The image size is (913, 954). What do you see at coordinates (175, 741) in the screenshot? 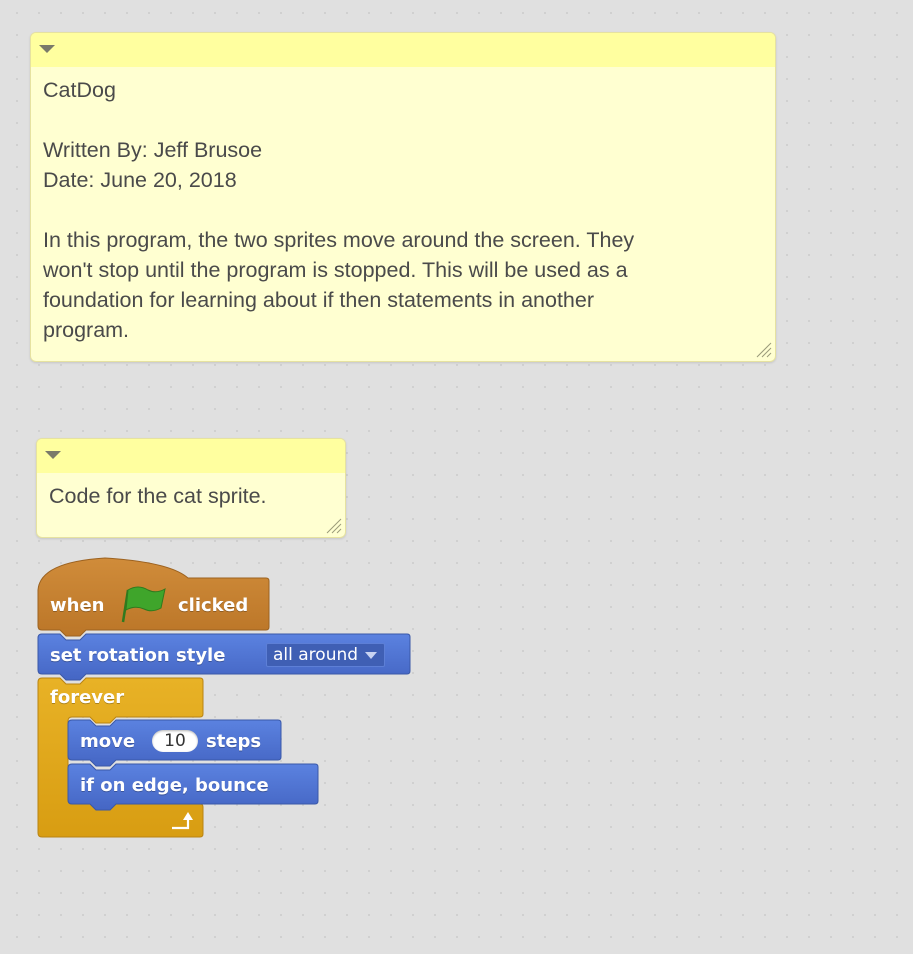
I see `steps-input: 10` at bounding box center [175, 741].